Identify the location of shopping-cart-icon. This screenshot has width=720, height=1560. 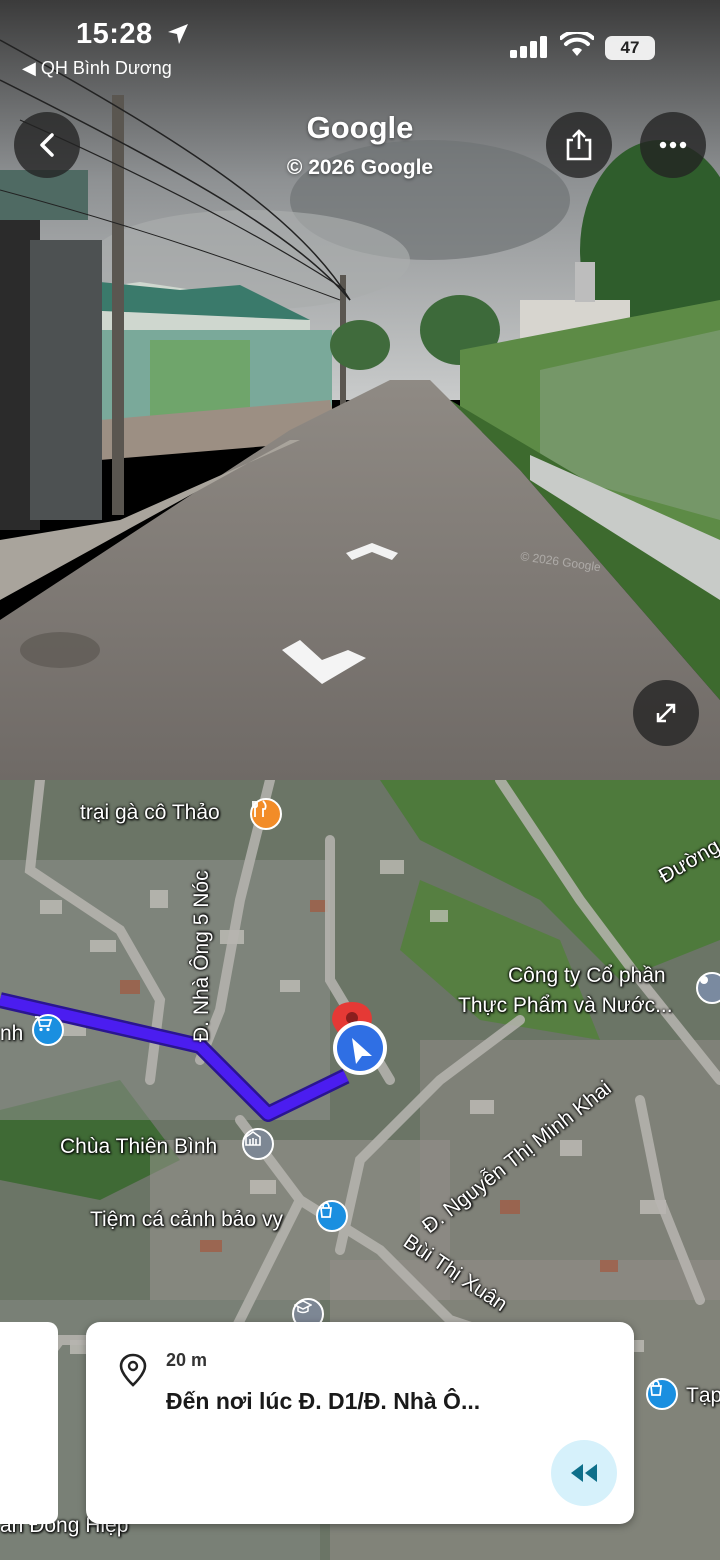
(48, 1030).